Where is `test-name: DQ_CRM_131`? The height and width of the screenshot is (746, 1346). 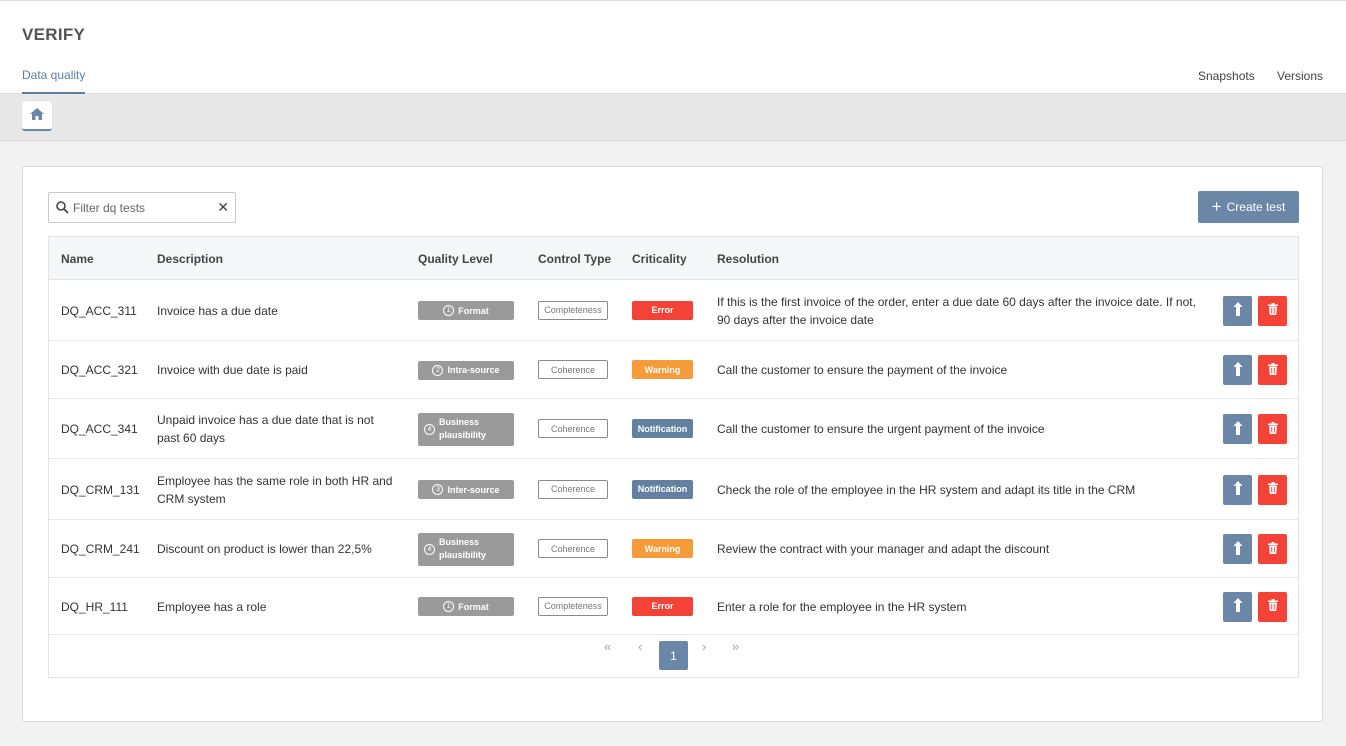
test-name: DQ_CRM_131 is located at coordinates (100, 489).